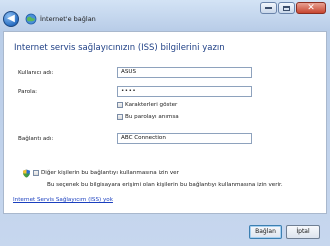  I want to click on window-title: İnternet'e bağlan, so click(68, 19).